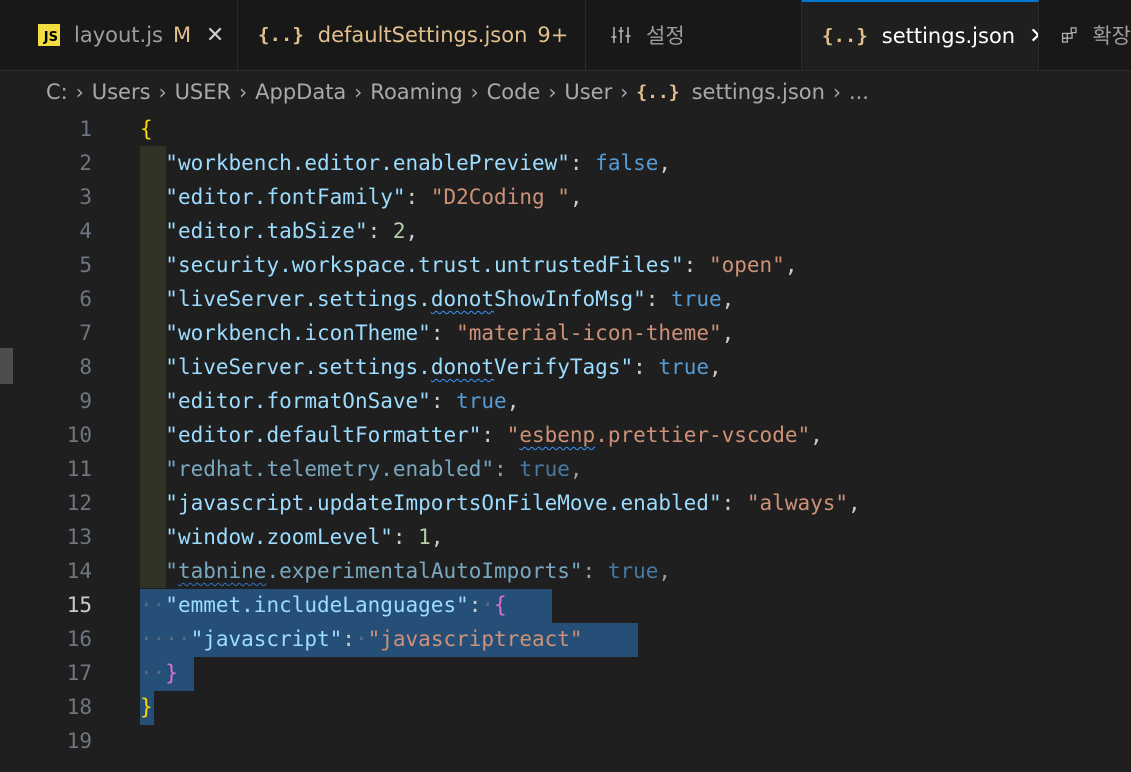 The image size is (1131, 772). Describe the element at coordinates (121, 92) in the screenshot. I see `breadcrumb-item-users: Users` at that location.